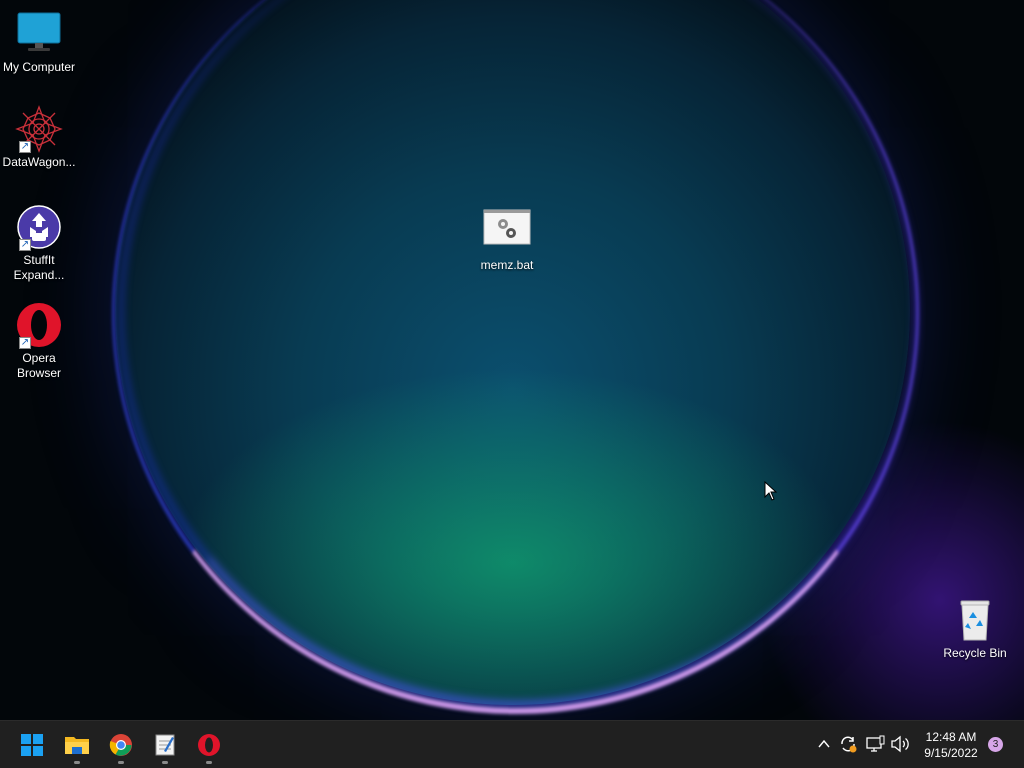 The width and height of the screenshot is (1024, 768). Describe the element at coordinates (824, 744) in the screenshot. I see `show-hidden-icons-chevron-icon` at that location.